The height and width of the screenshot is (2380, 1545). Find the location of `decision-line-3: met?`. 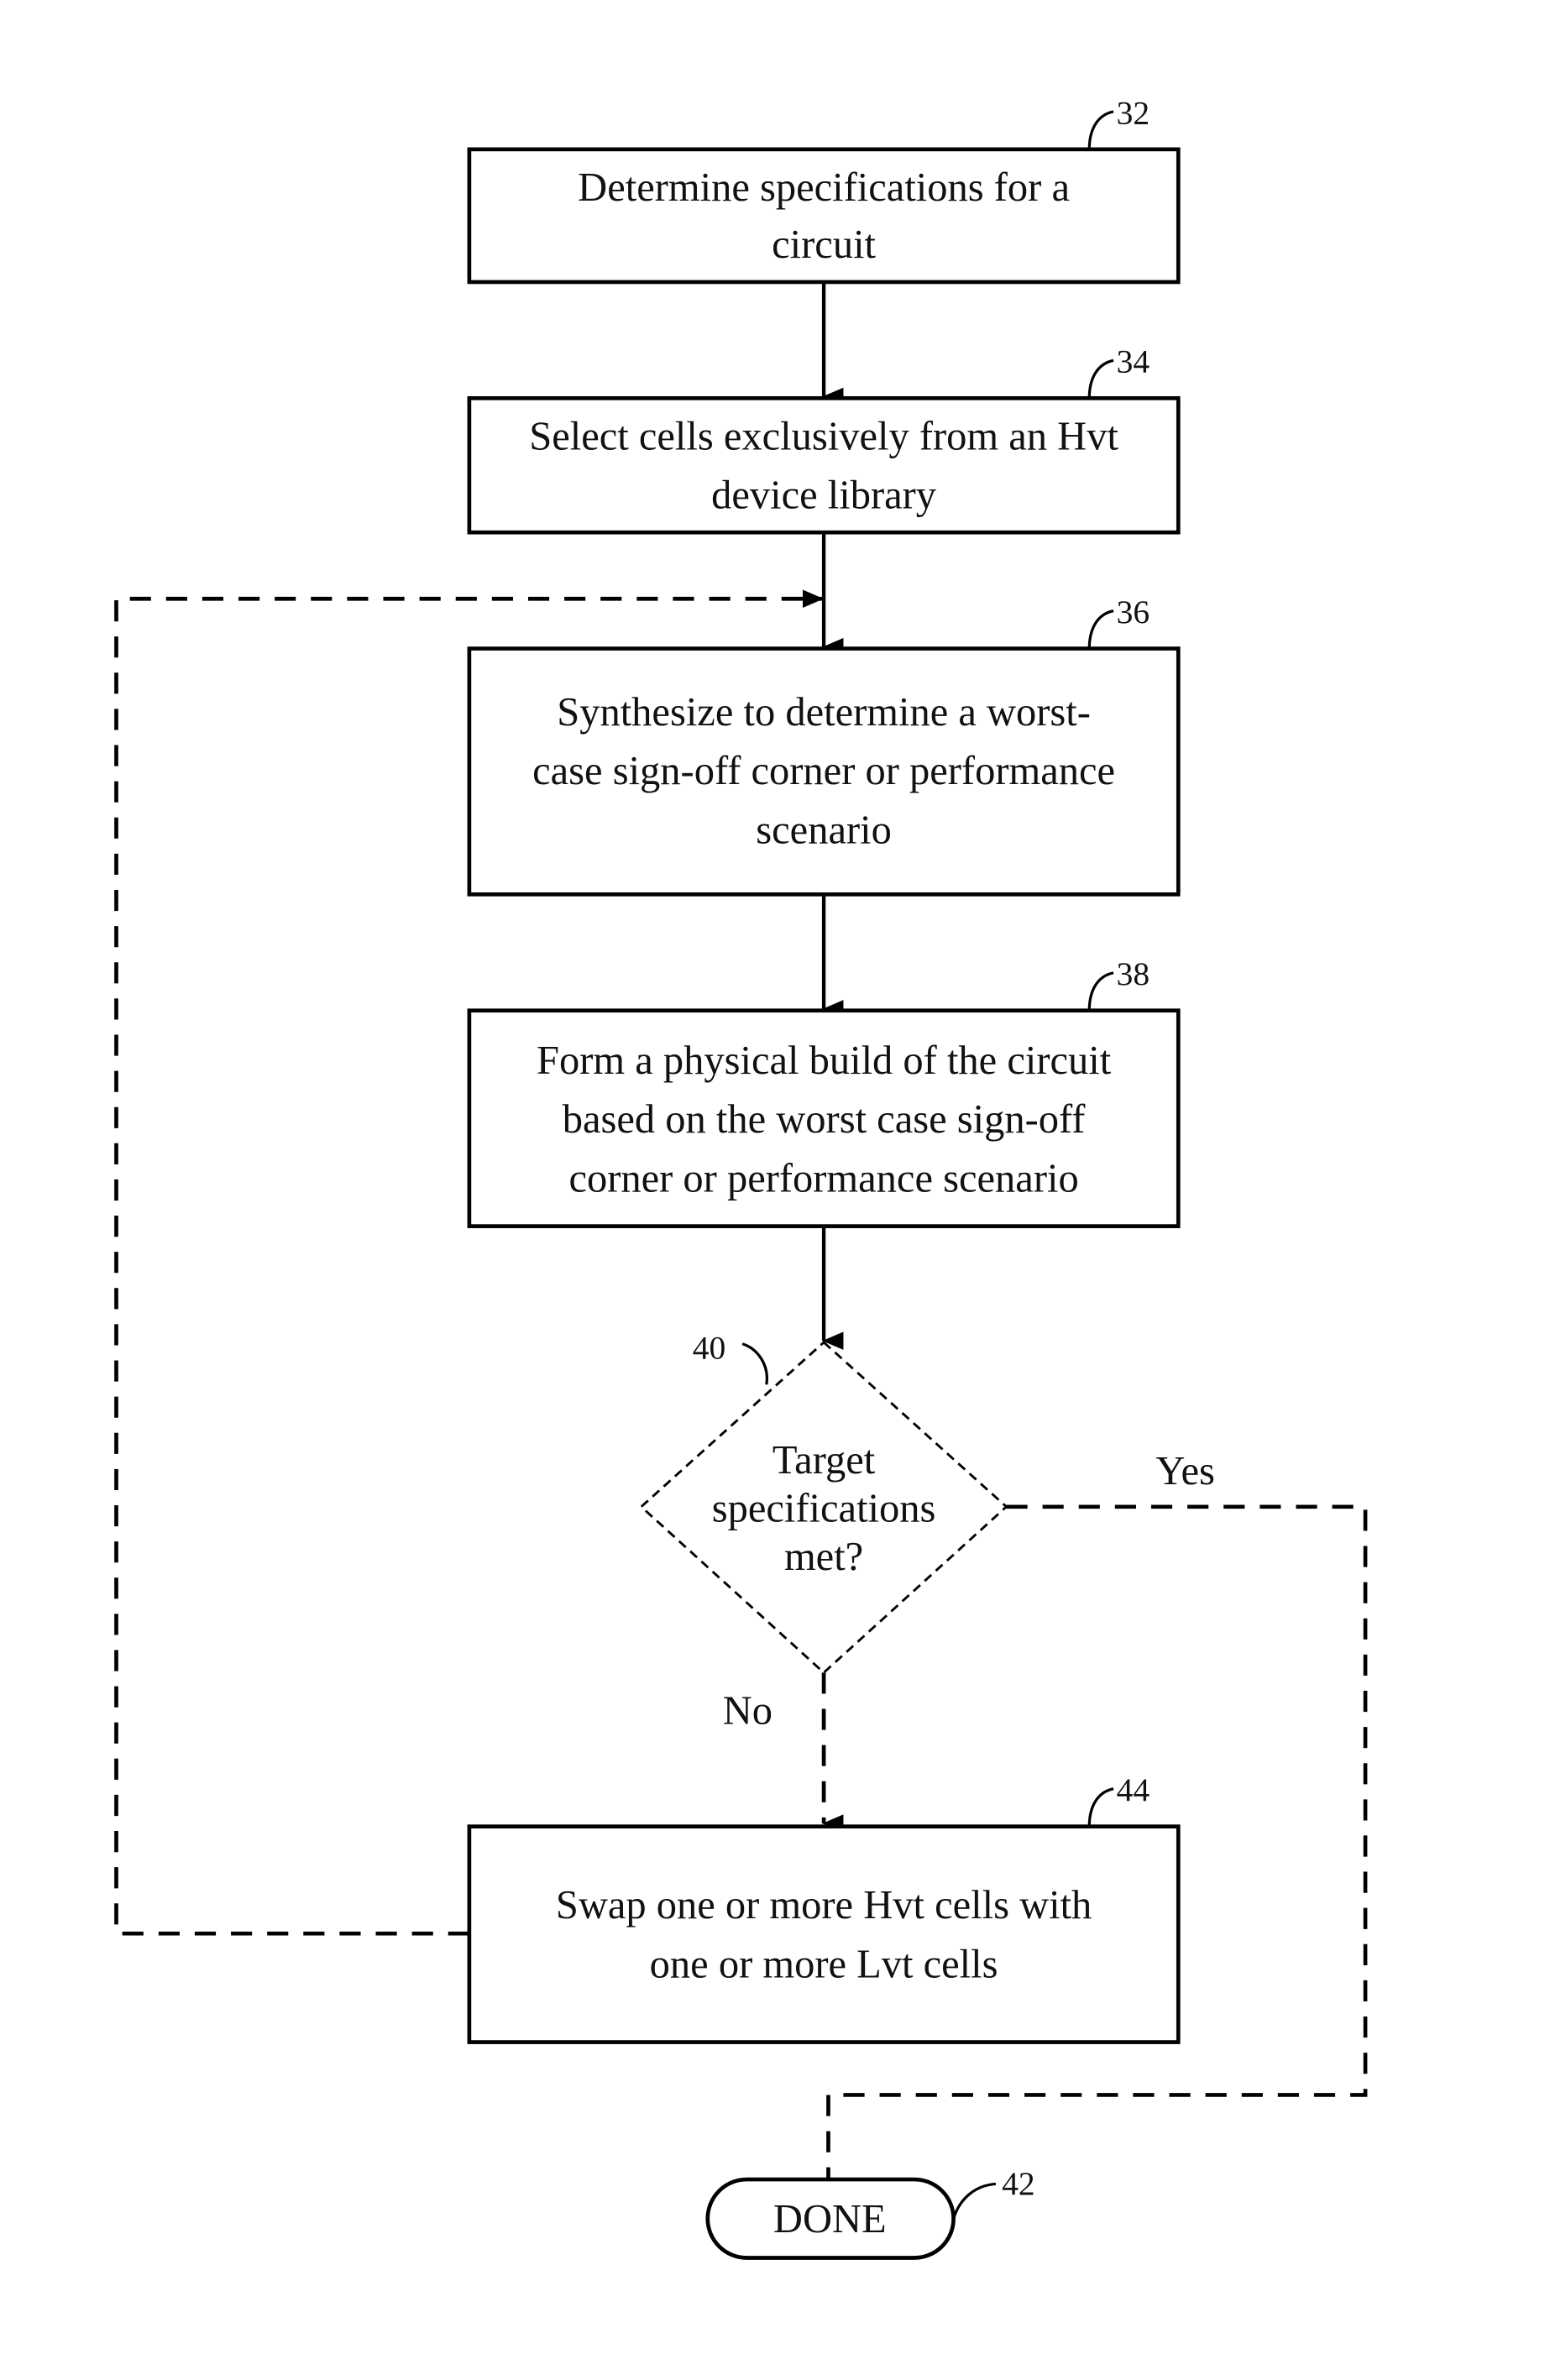

decision-line-3: met? is located at coordinates (824, 1557).